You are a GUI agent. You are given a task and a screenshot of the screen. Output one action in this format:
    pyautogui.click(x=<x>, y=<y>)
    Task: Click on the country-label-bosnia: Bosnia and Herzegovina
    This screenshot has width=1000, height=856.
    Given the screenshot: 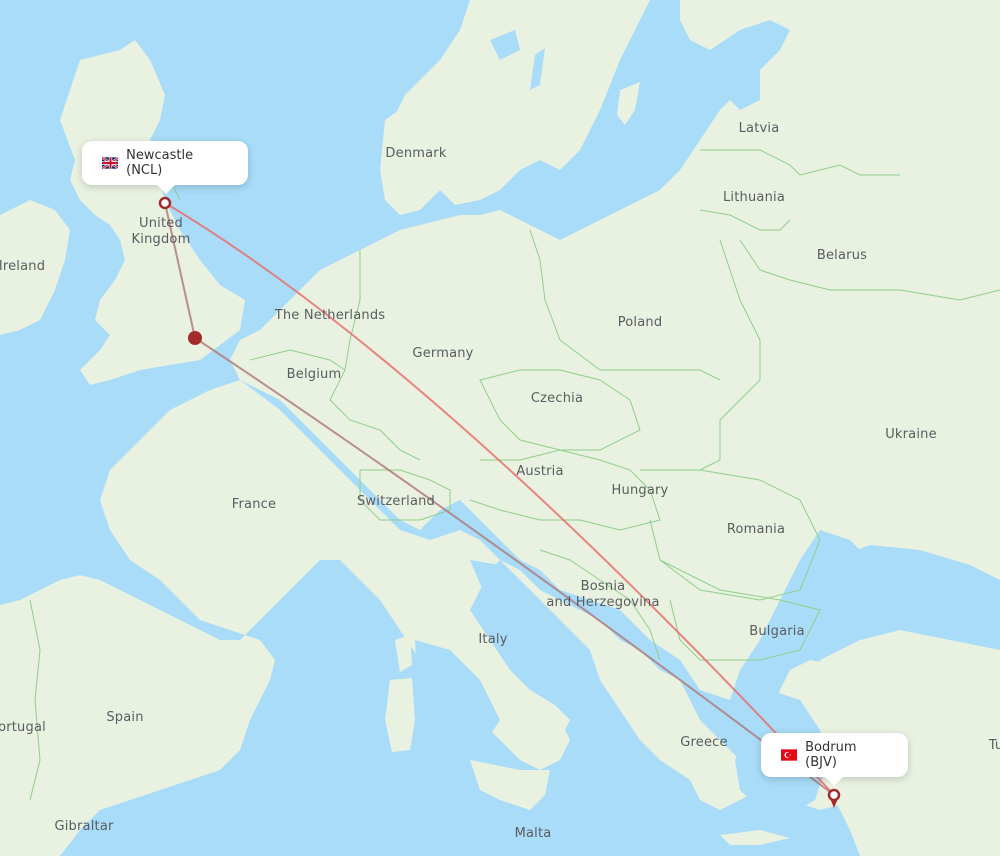 What is the action you would take?
    pyautogui.click(x=603, y=594)
    